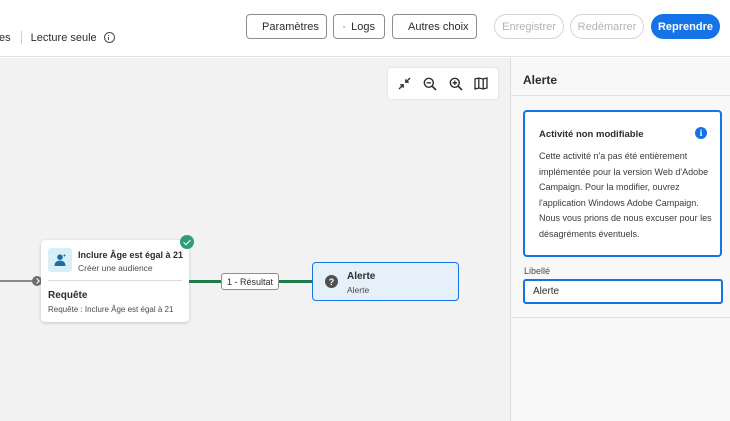 The width and height of the screenshot is (730, 421). What do you see at coordinates (111, 309) in the screenshot?
I see `query-section-value: Requête : Inclure Âge est égal à 21` at bounding box center [111, 309].